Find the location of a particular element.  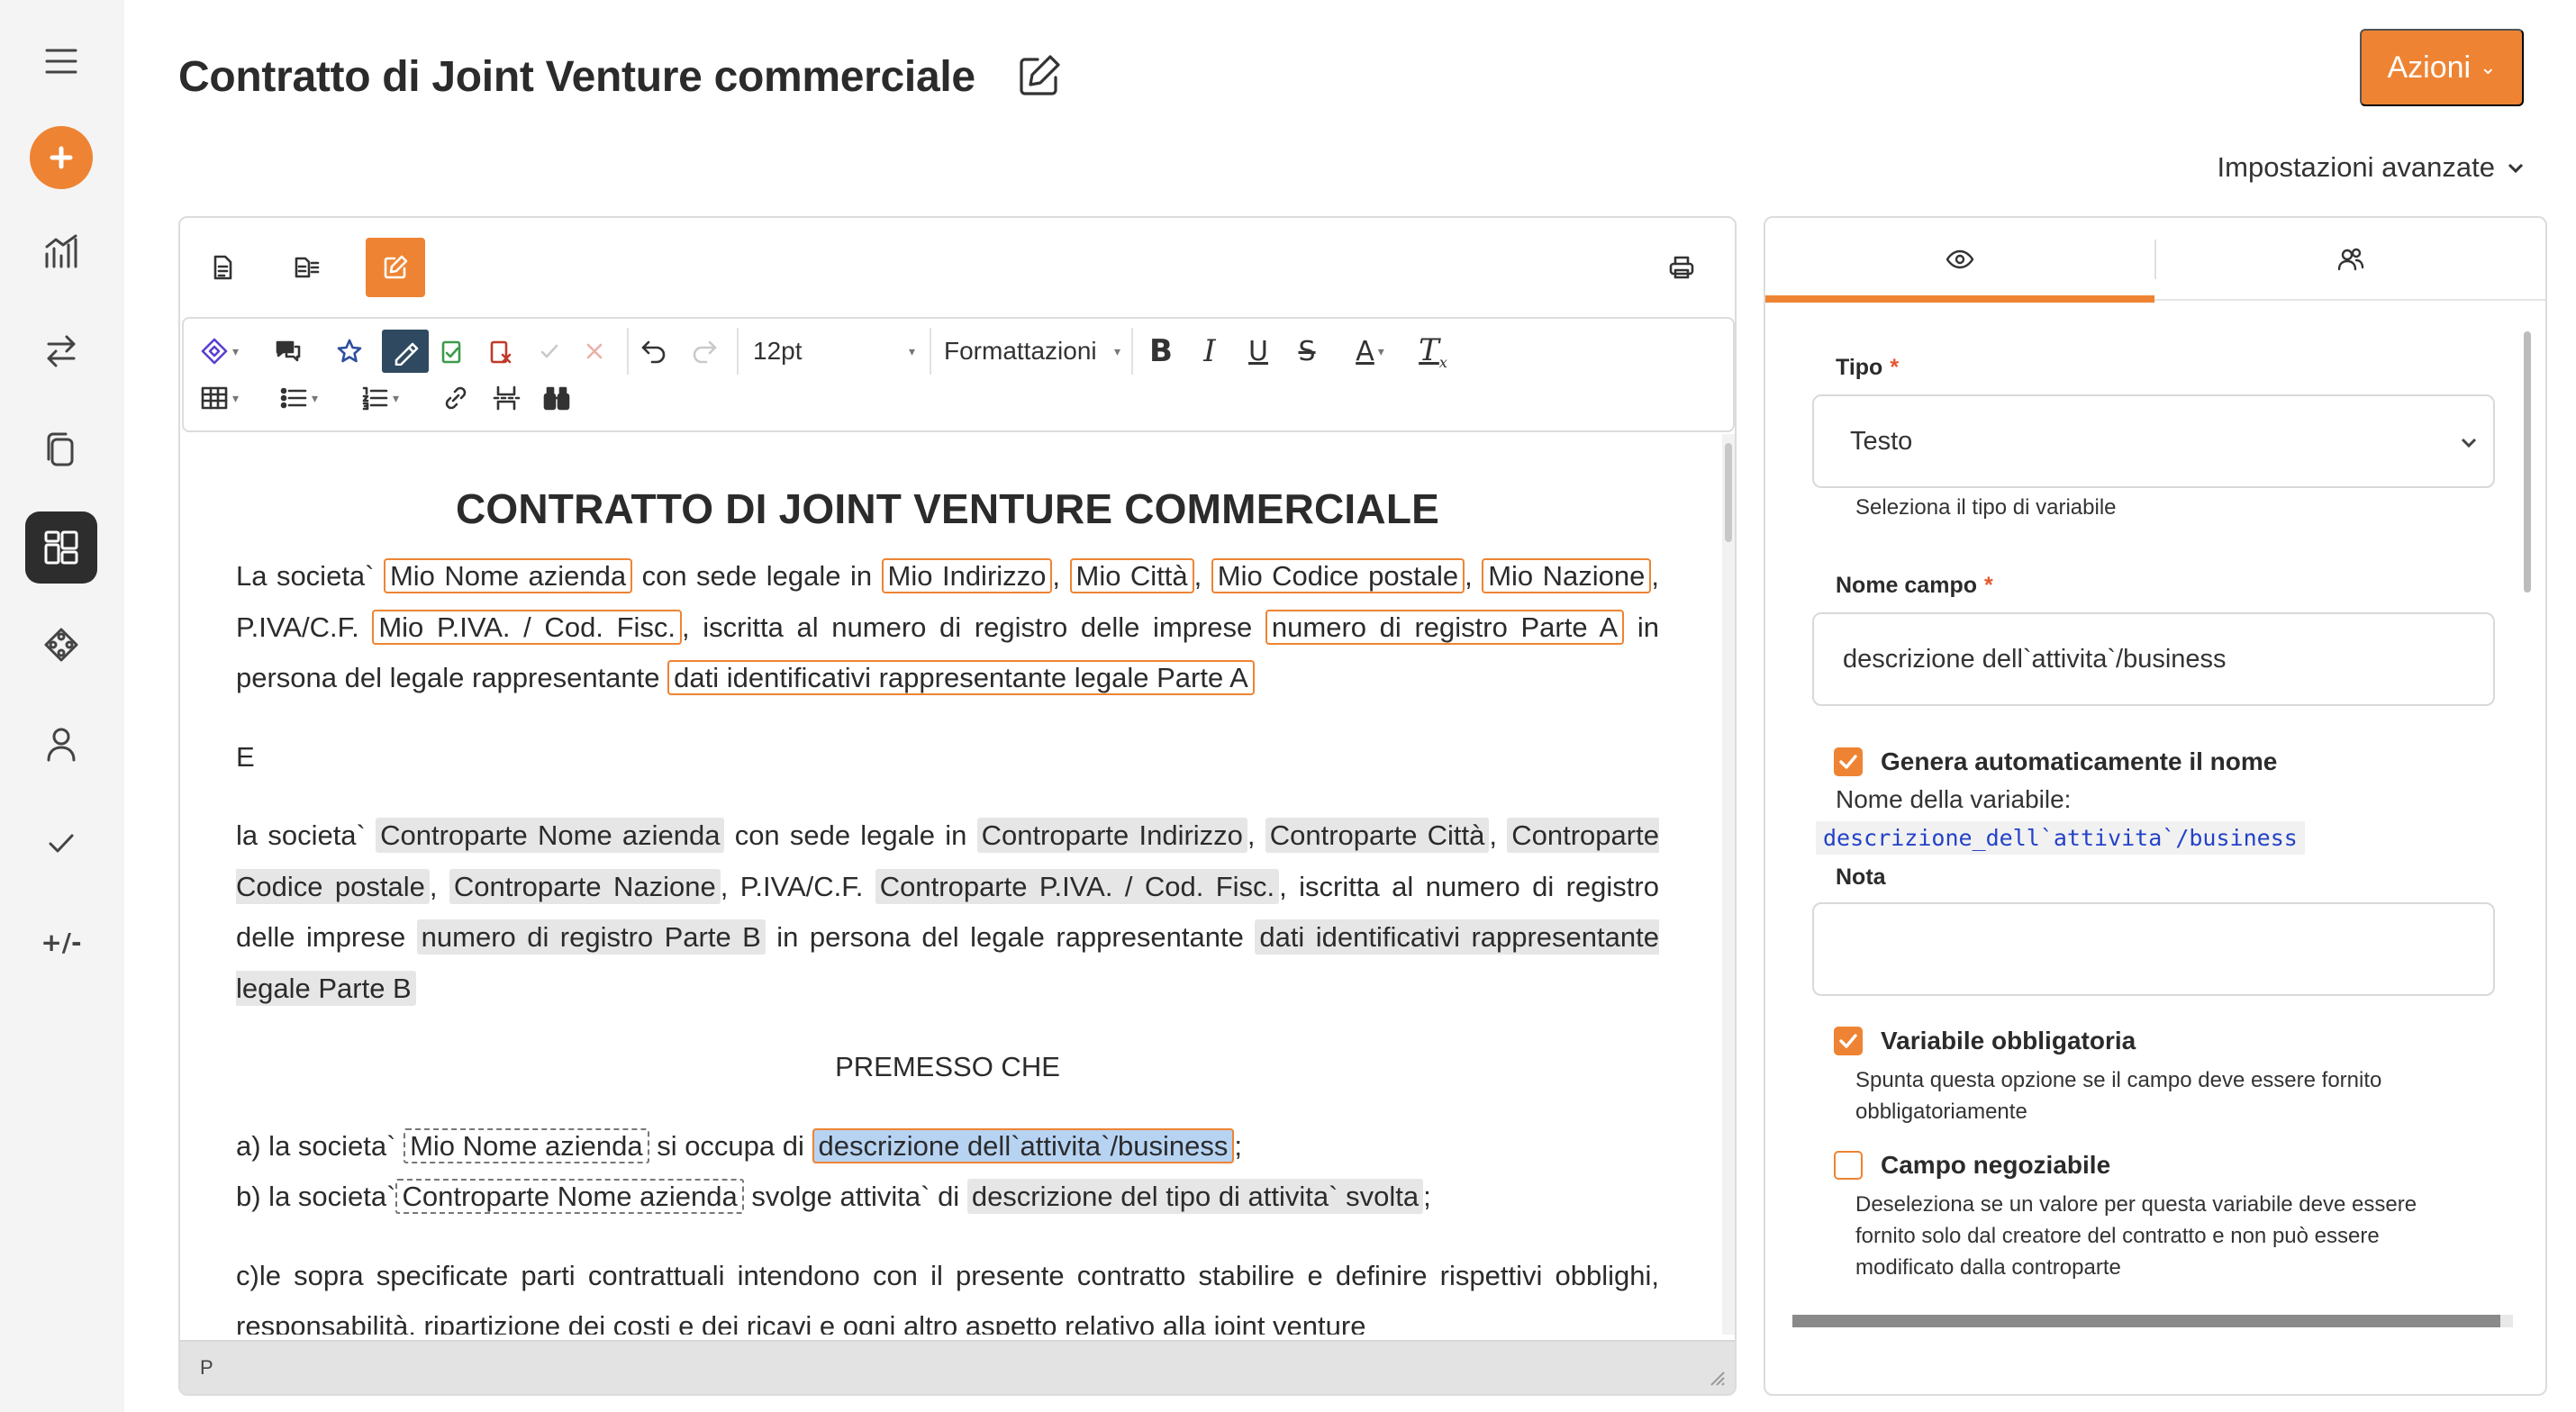

conjunction: E is located at coordinates (245, 756).